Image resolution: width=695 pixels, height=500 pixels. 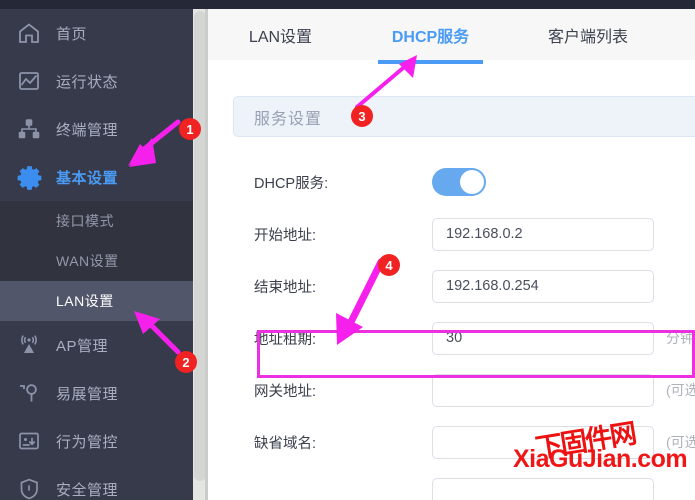 I want to click on end-address-wrap: 192.168.0.254, so click(x=543, y=286).